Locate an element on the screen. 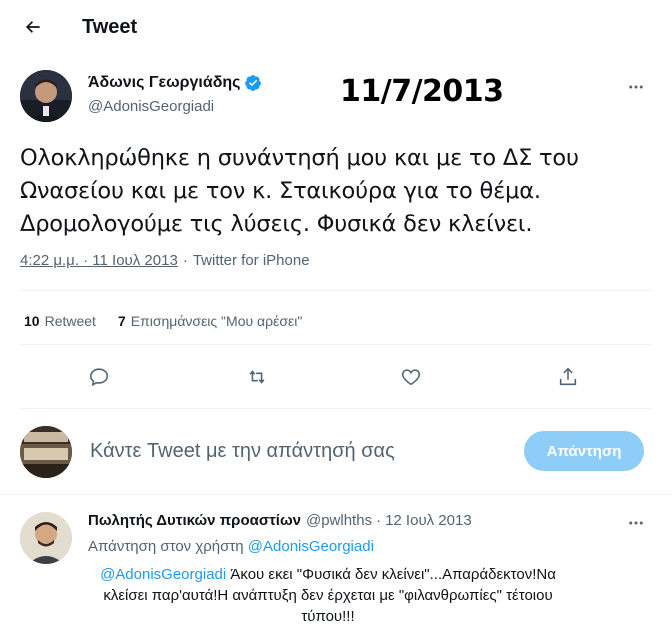 Image resolution: width=672 pixels, height=640 pixels. arrow-left-icon is located at coordinates (33, 27).